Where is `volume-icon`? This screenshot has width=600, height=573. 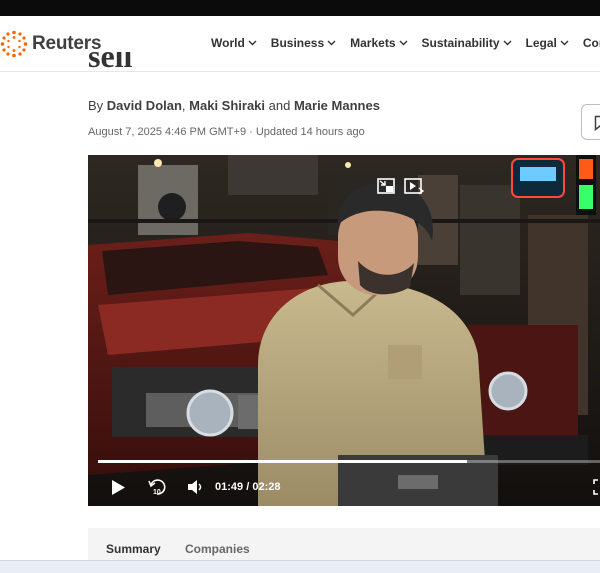 volume-icon is located at coordinates (195, 489).